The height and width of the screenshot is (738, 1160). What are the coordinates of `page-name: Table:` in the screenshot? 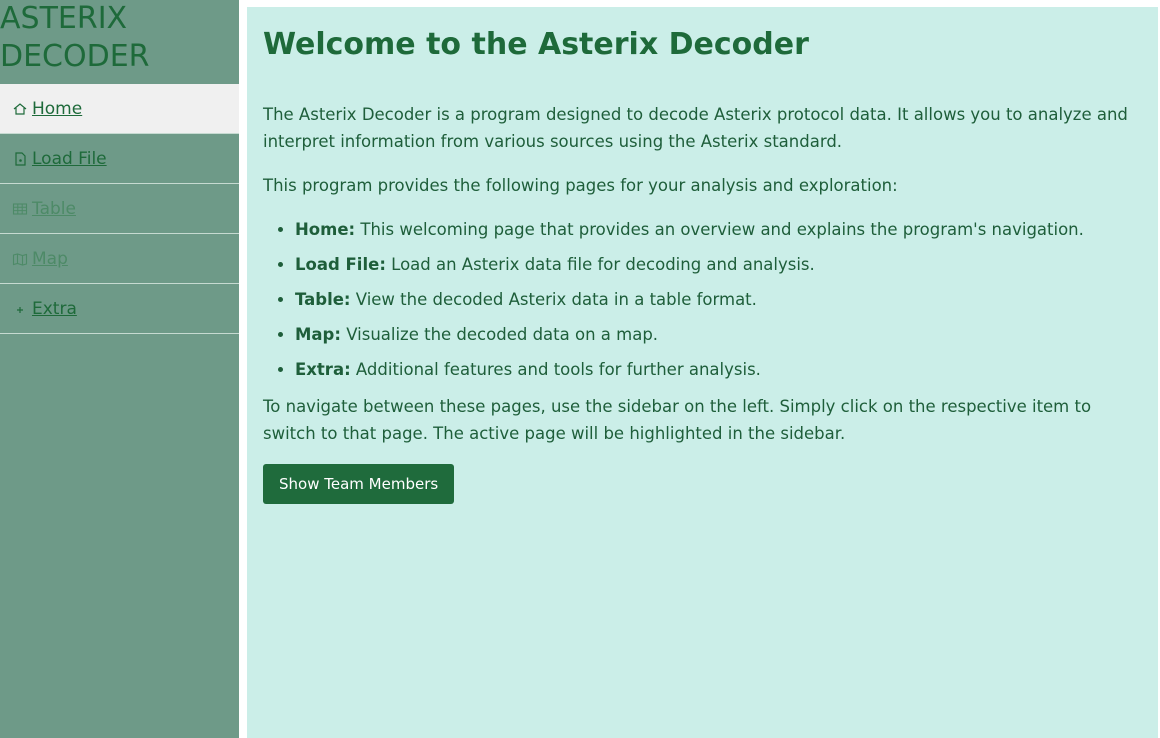 It's located at (323, 299).